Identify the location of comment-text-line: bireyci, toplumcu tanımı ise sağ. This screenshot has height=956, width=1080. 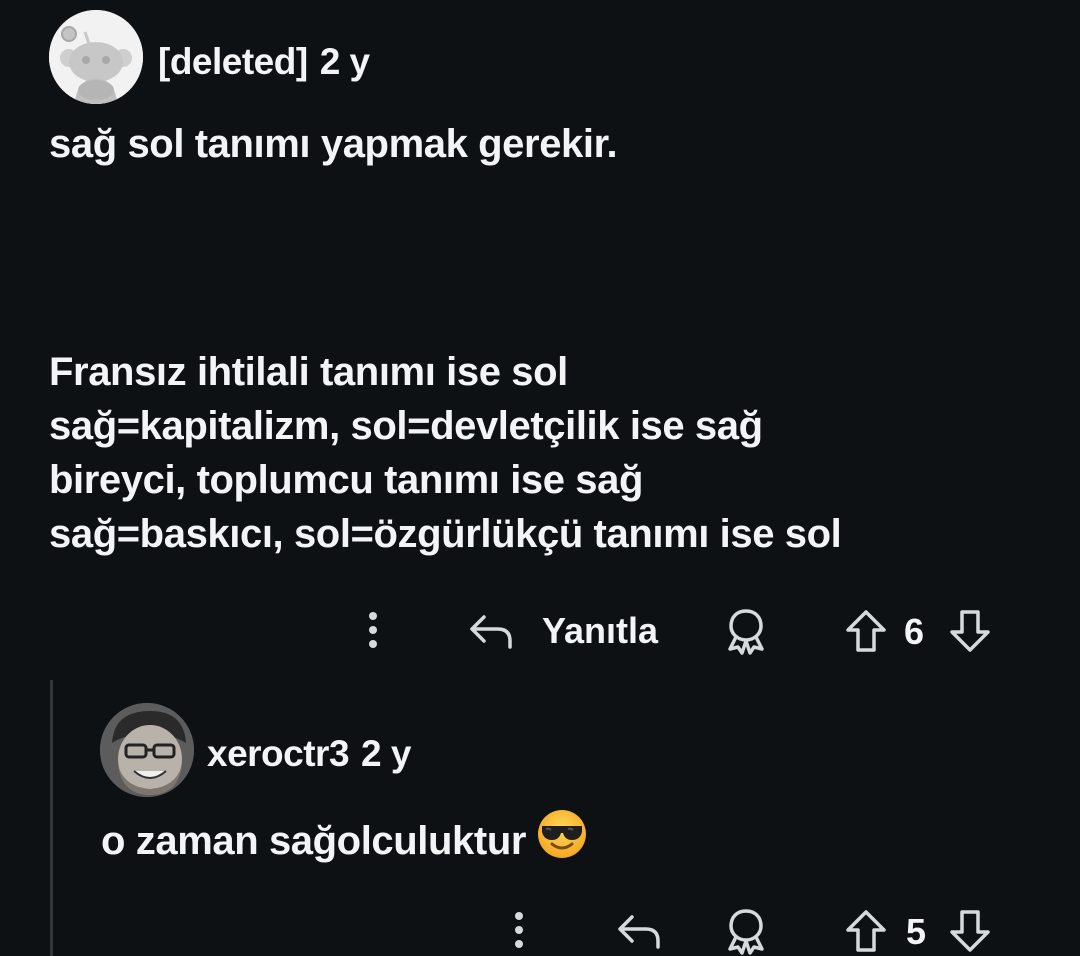
(346, 480).